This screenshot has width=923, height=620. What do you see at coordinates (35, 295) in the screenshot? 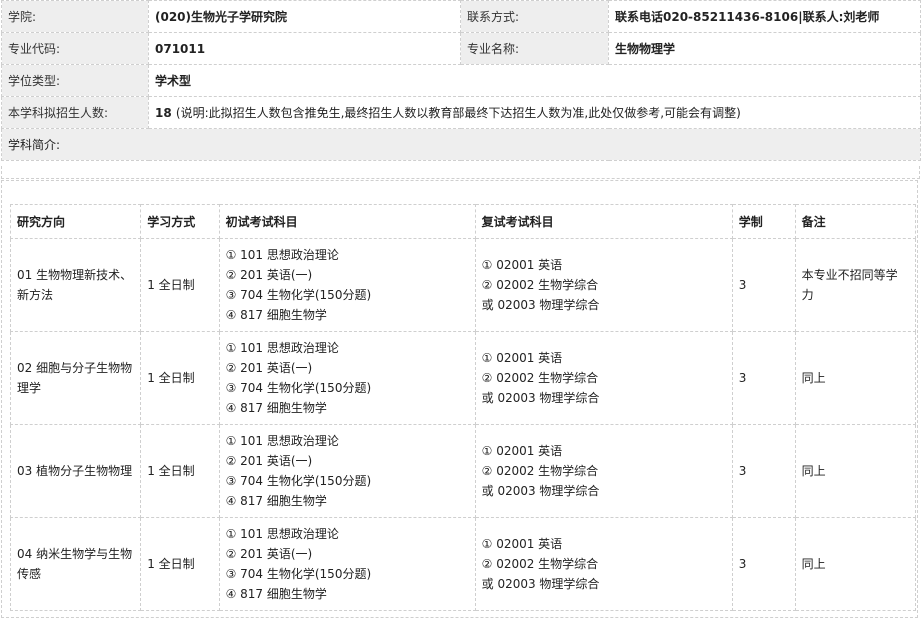
I see `cell-line: 新方法` at bounding box center [35, 295].